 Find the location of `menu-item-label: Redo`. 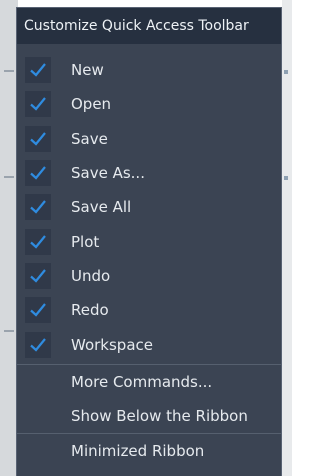

menu-item-label: Redo is located at coordinates (90, 310).